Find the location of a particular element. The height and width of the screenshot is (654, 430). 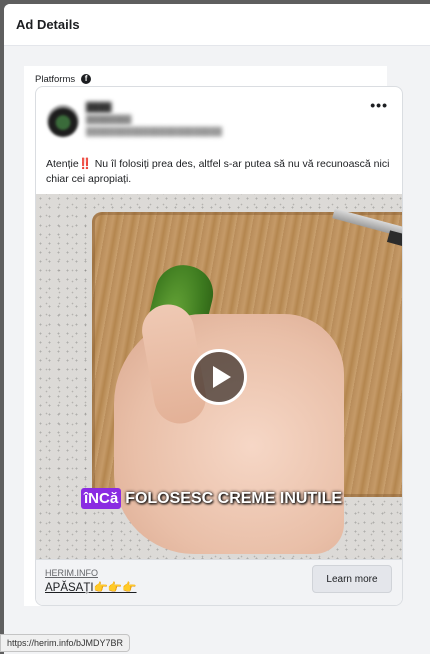

dialog-header: Ad Details is located at coordinates (217, 25).